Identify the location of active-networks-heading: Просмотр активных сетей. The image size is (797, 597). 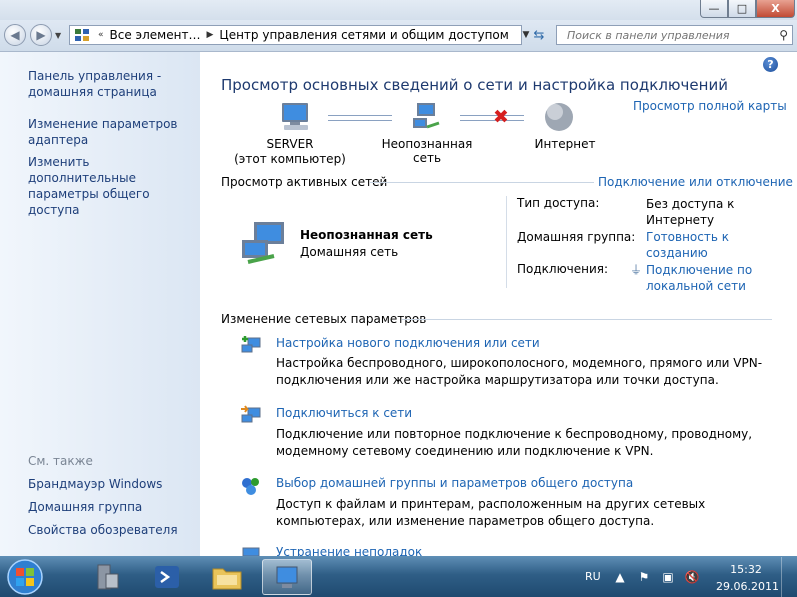
(304, 182).